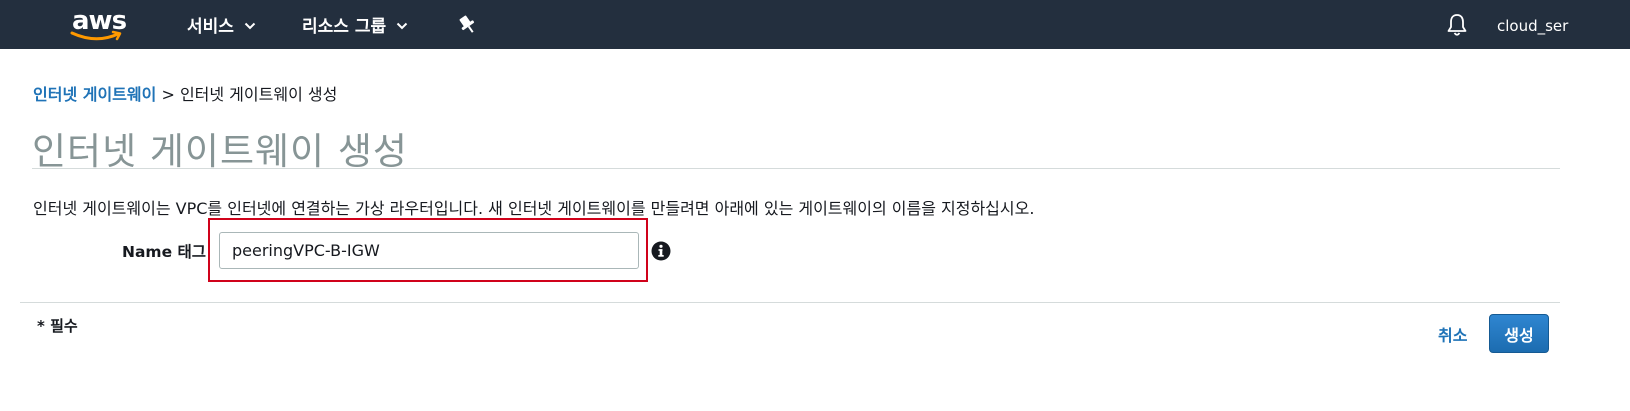 The height and width of the screenshot is (411, 1630). What do you see at coordinates (98, 24) in the screenshot?
I see `aws-logo: aws` at bounding box center [98, 24].